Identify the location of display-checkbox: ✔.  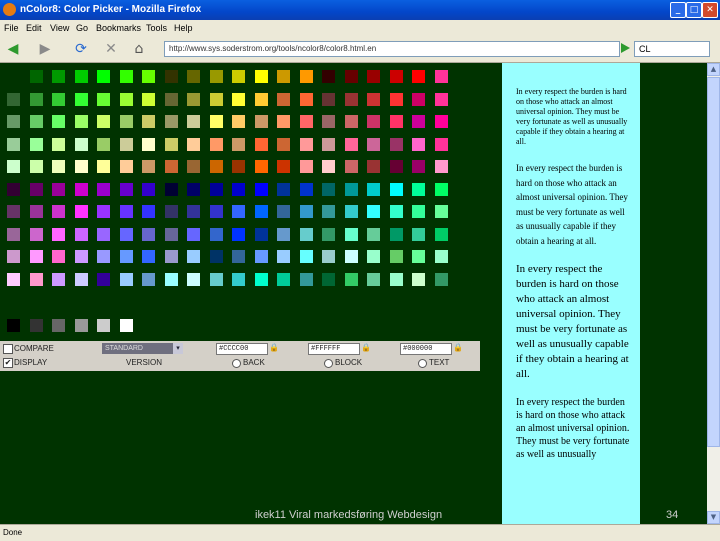
(8, 363).